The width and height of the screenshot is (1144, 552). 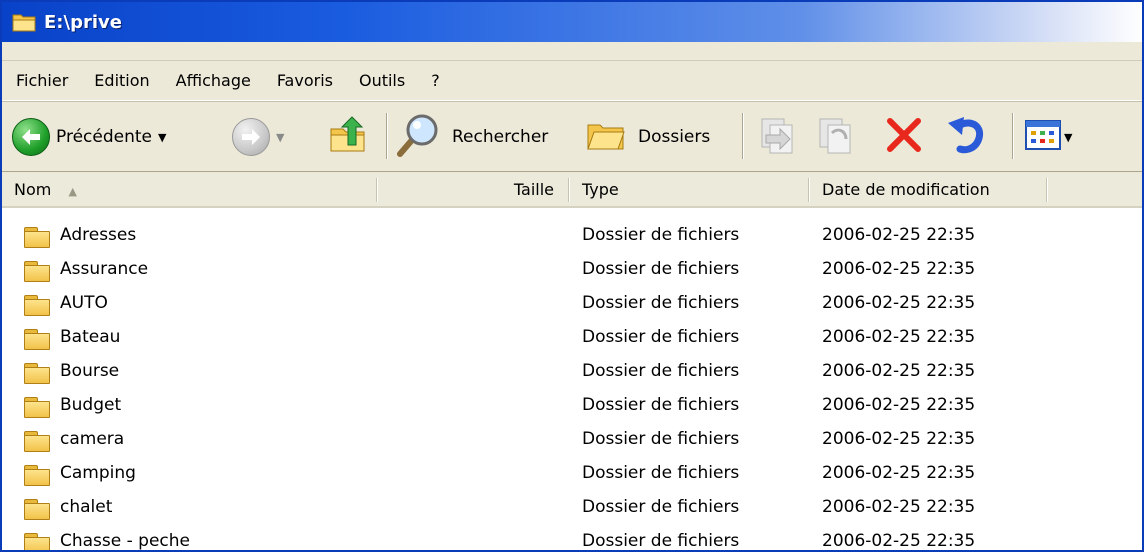 I want to click on column-header-size: Taille, so click(x=471, y=190).